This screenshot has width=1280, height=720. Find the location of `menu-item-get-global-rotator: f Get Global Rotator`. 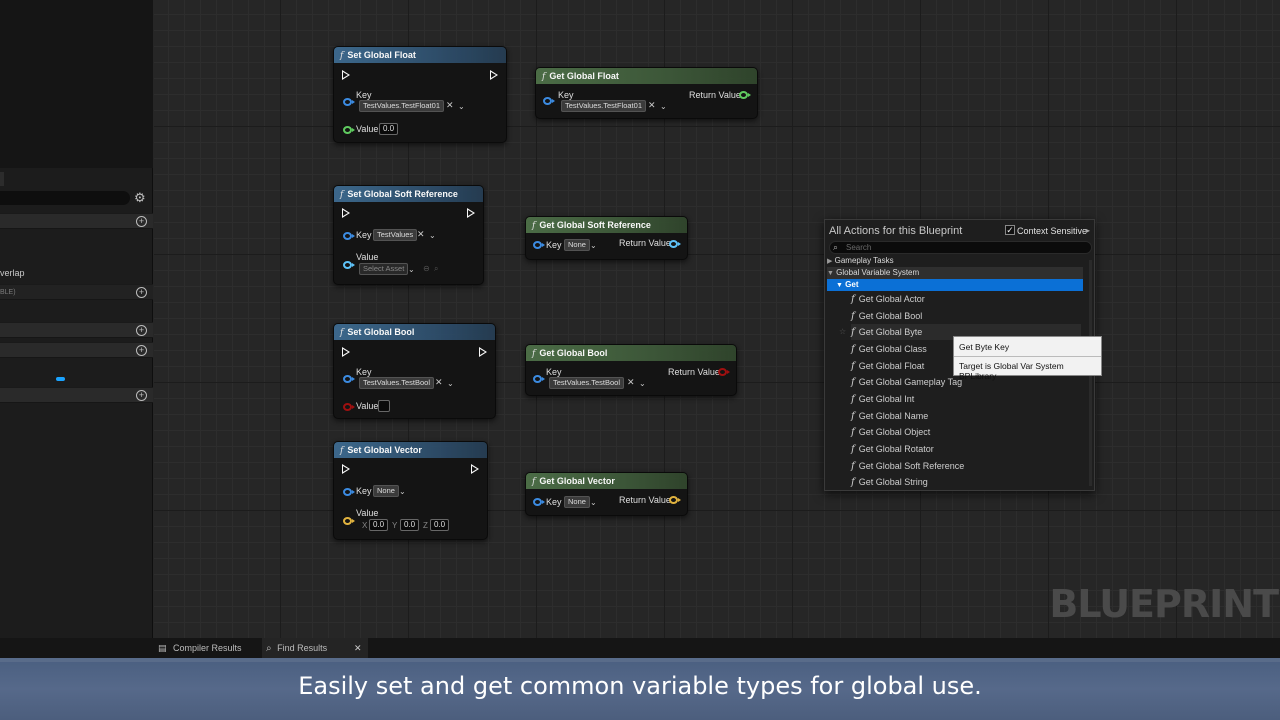

menu-item-get-global-rotator: f Get Global Rotator is located at coordinates (892, 449).